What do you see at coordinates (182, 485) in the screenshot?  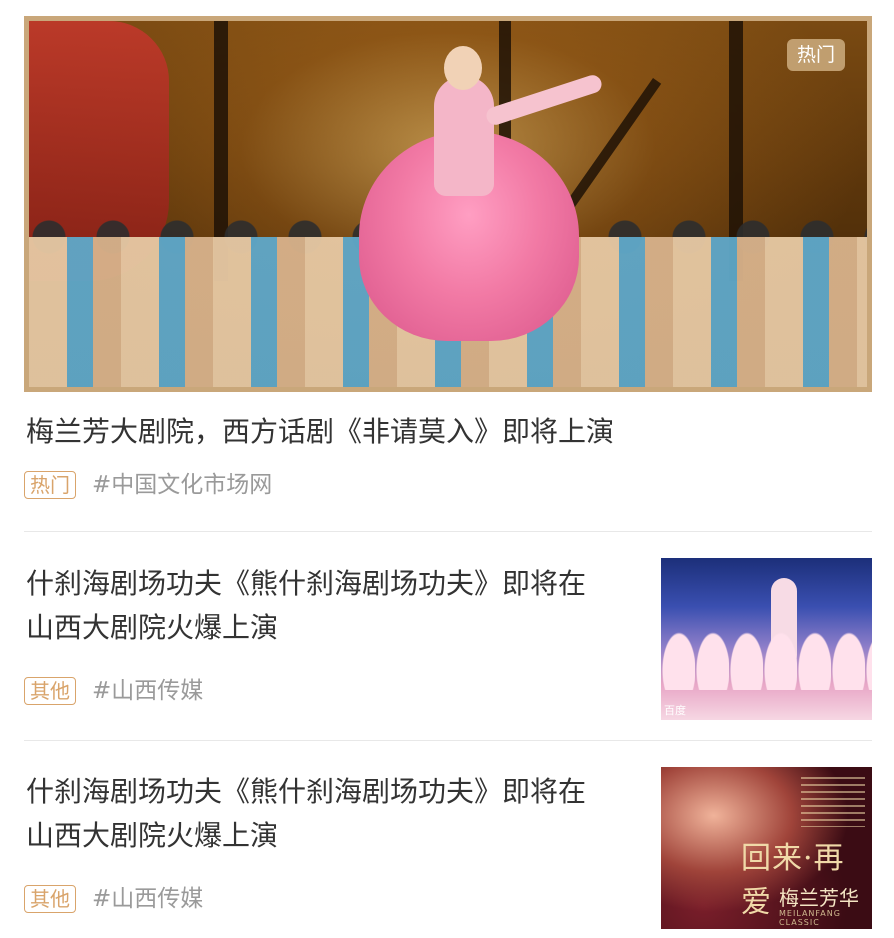 I see `source-link: #中国文化市场网` at bounding box center [182, 485].